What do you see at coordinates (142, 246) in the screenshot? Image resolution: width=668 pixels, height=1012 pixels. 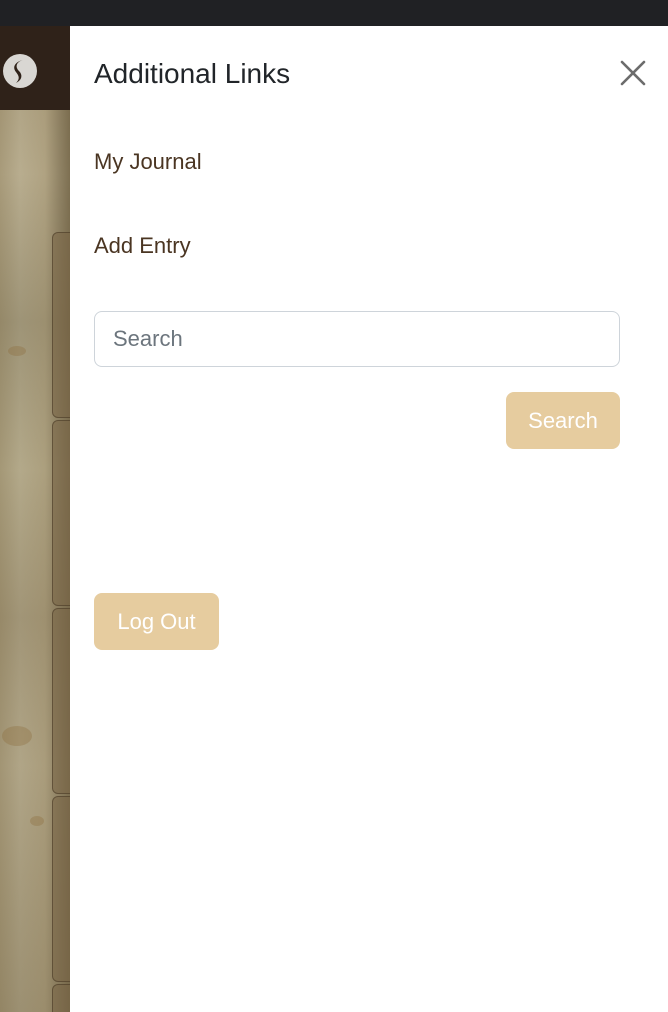 I see `link-add-entry: Add Entry` at bounding box center [142, 246].